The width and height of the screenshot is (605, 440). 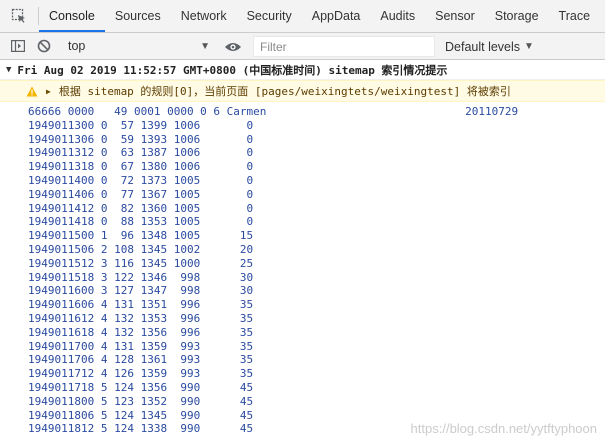 I want to click on log-line: 1949011712 4 126 1359 993 35, so click(x=141, y=374).